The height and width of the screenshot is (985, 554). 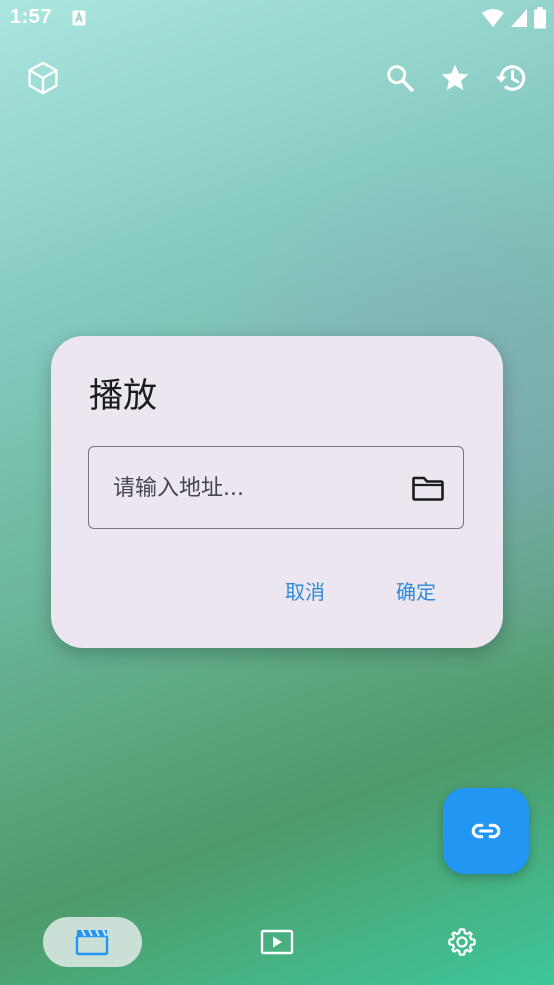 What do you see at coordinates (519, 18) in the screenshot?
I see `signal-icon` at bounding box center [519, 18].